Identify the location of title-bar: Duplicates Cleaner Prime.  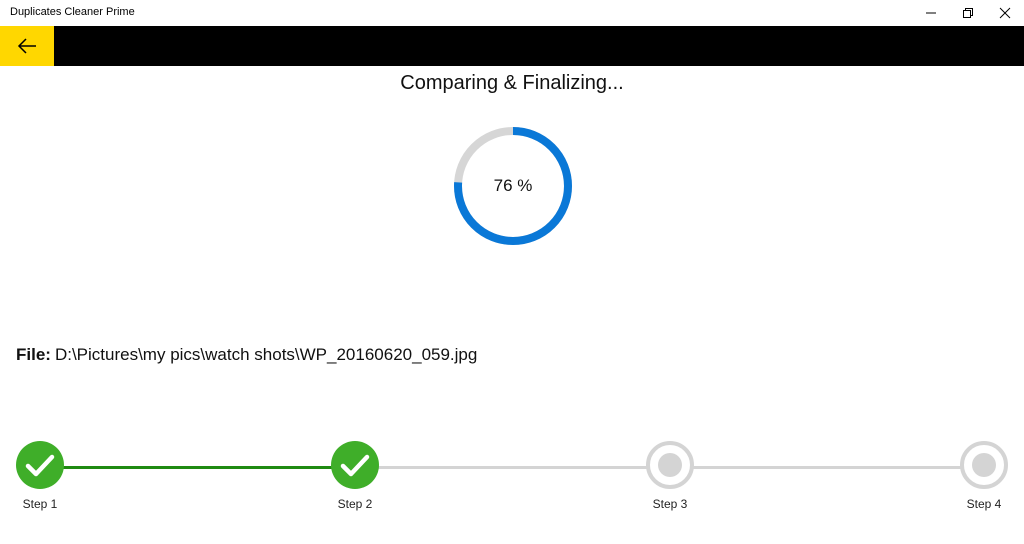
(512, 13).